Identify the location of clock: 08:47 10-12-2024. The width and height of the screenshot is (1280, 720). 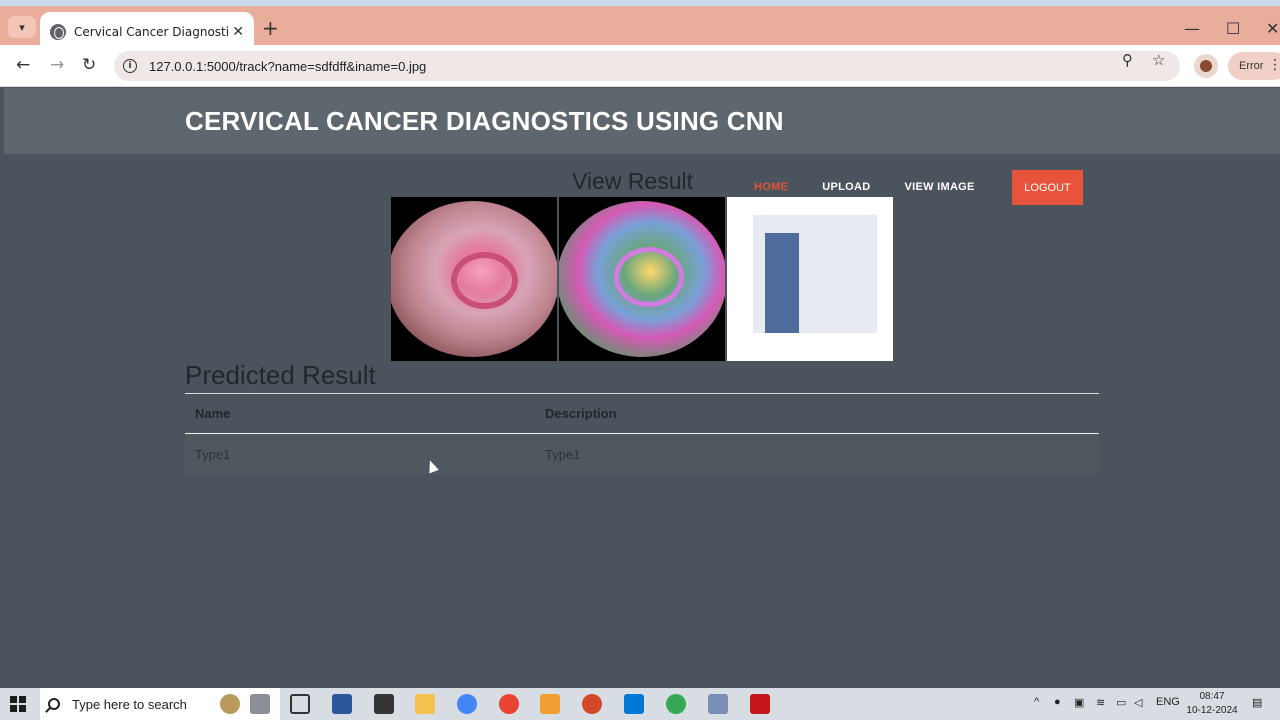
(1212, 704).